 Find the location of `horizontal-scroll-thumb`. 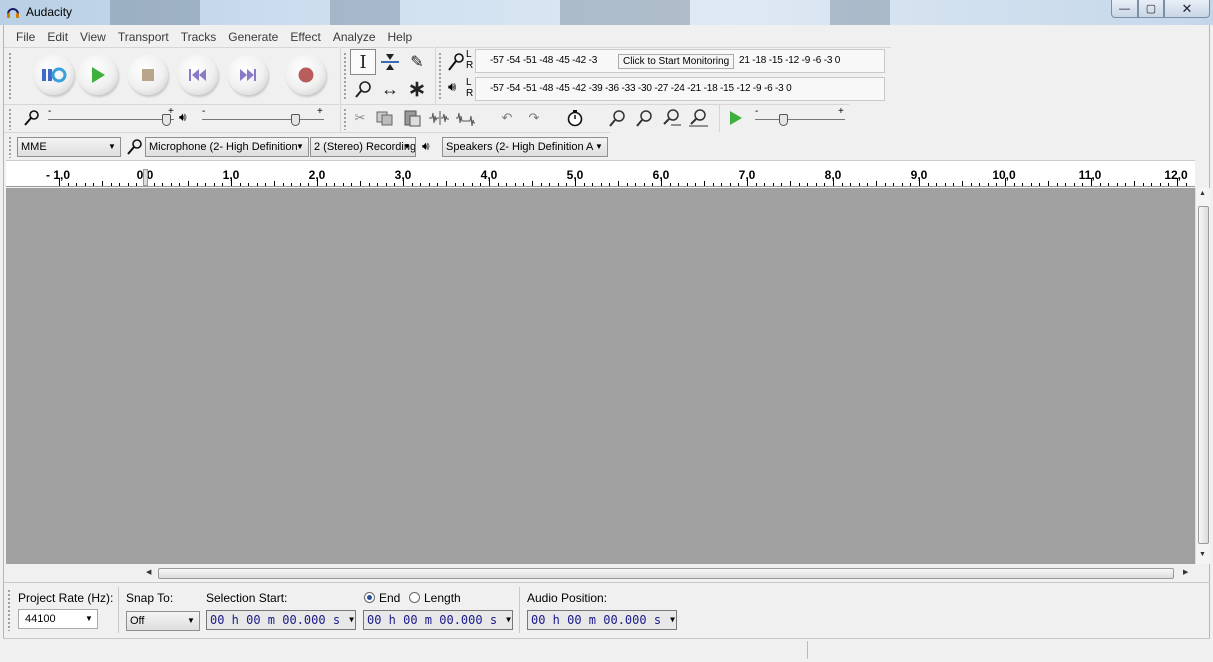

horizontal-scroll-thumb is located at coordinates (666, 573).